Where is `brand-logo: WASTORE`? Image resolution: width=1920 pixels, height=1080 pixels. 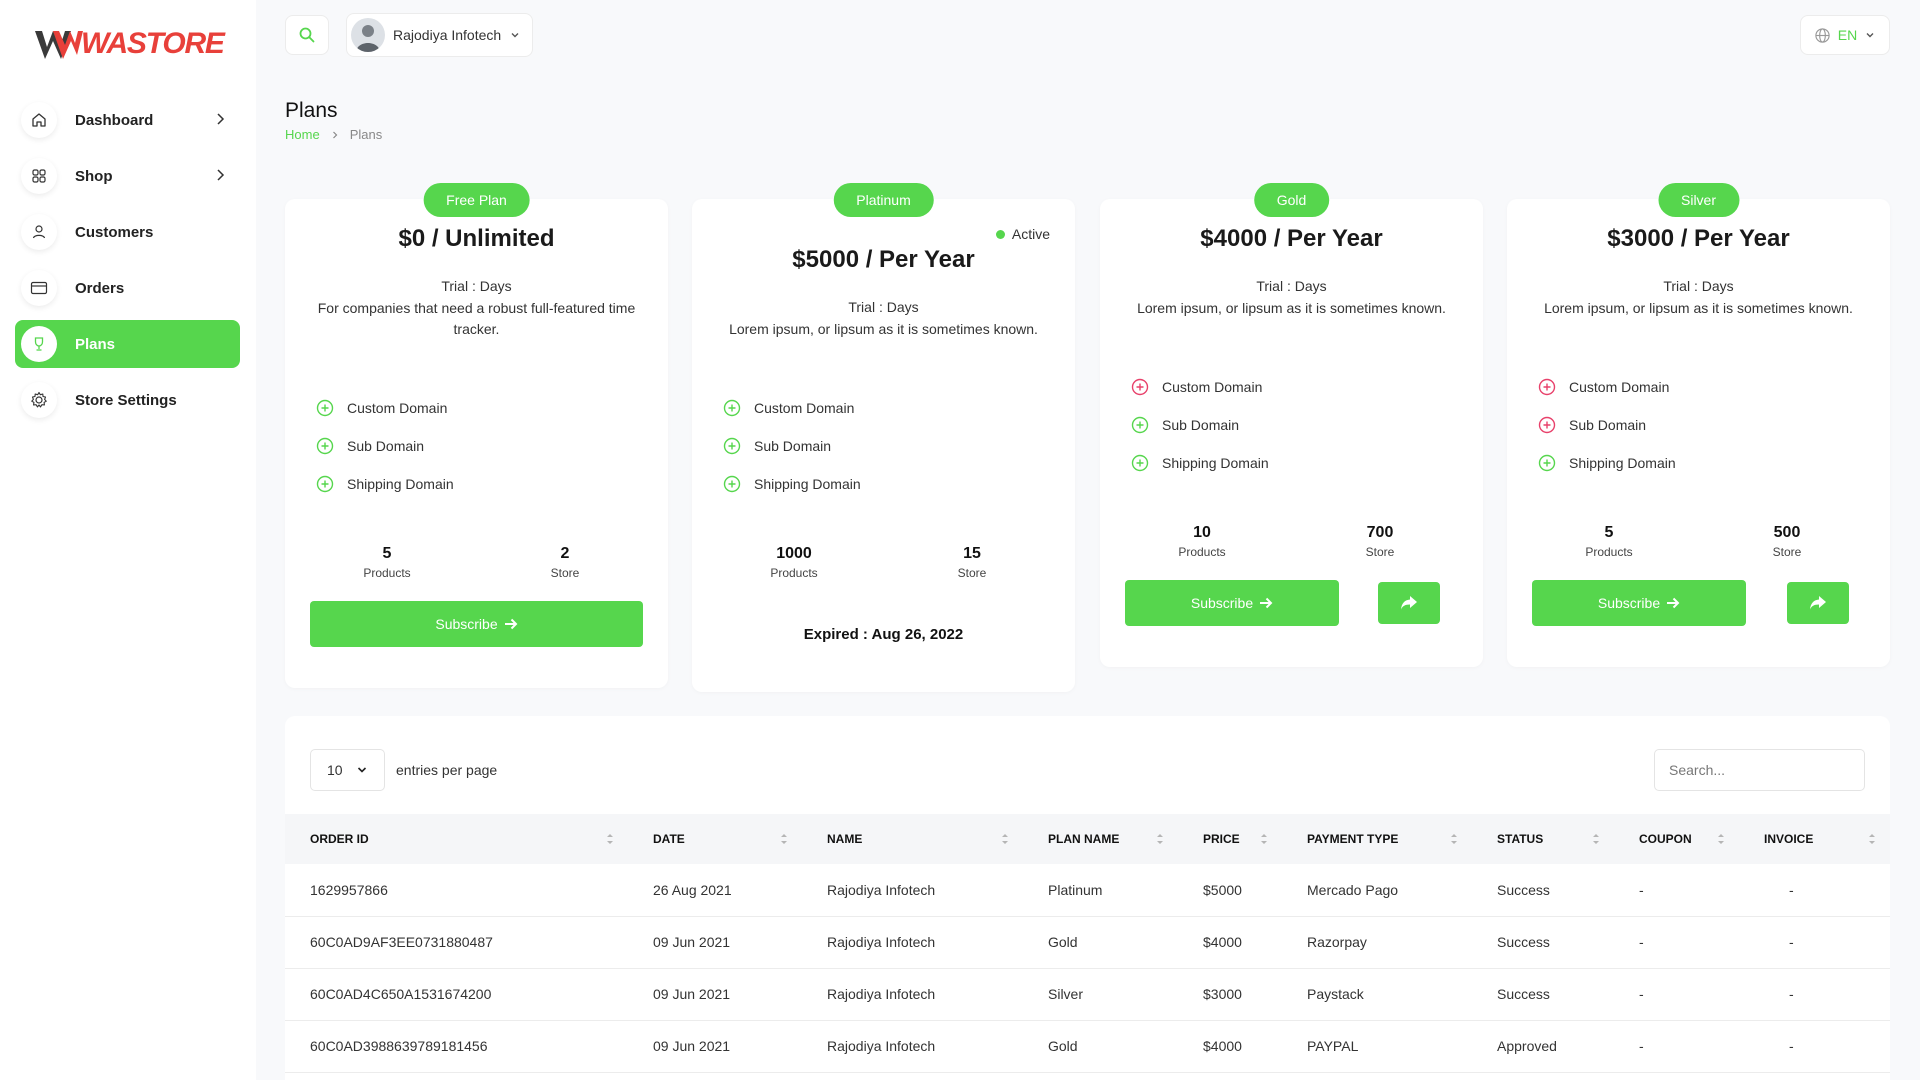 brand-logo: WASTORE is located at coordinates (129, 44).